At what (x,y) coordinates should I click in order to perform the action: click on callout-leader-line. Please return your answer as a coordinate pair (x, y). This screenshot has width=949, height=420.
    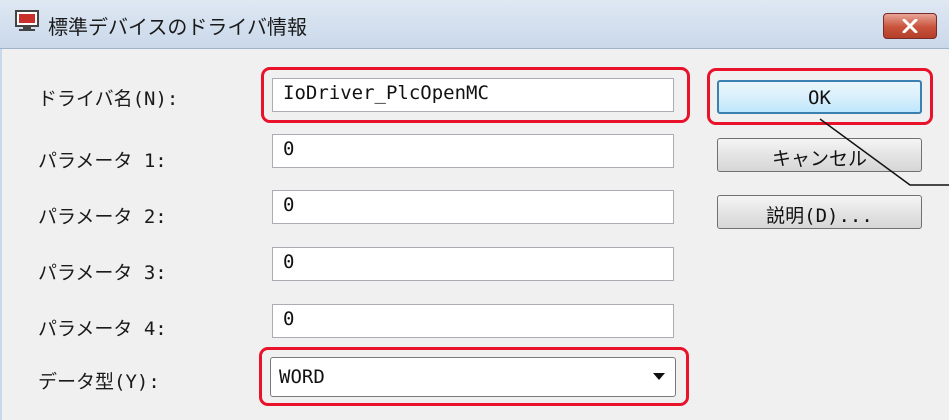
    Looking at the image, I should click on (884, 152).